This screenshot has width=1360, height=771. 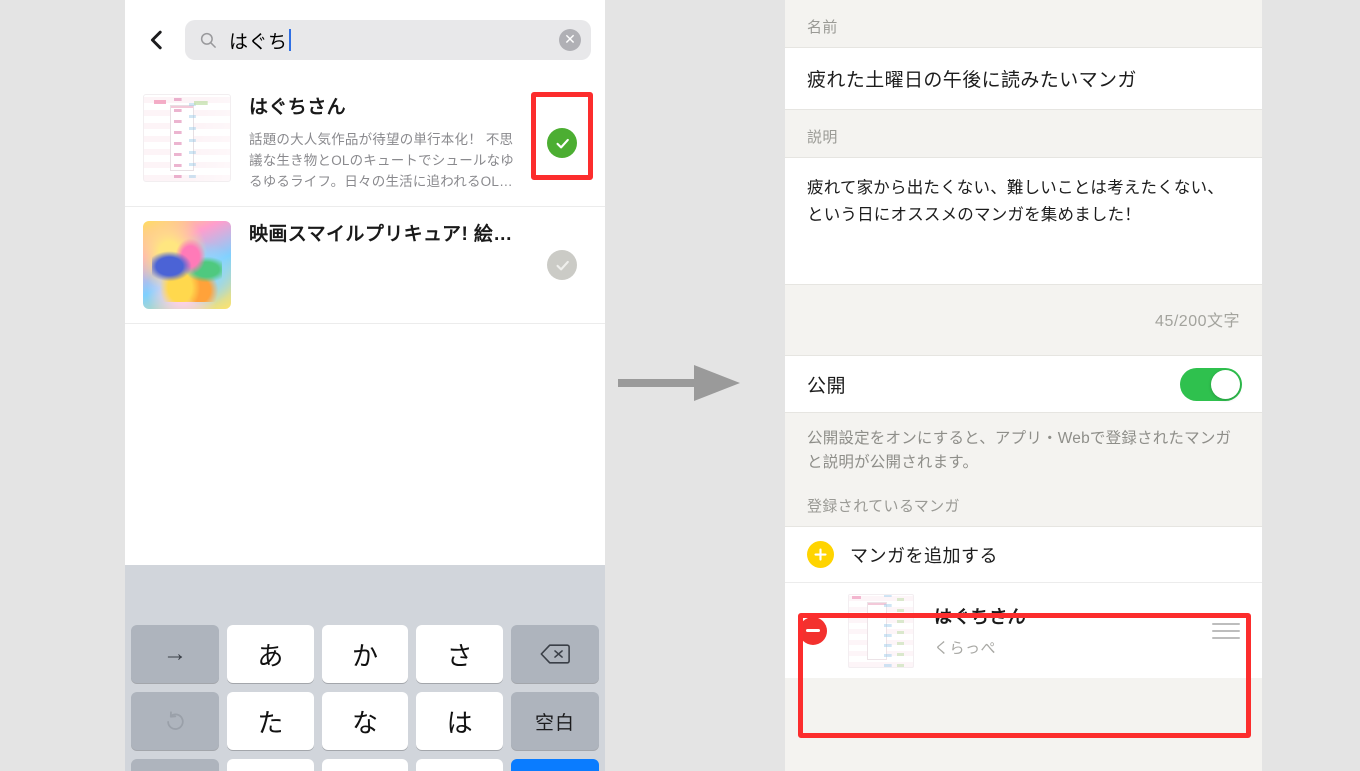 What do you see at coordinates (980, 617) in the screenshot?
I see `registered-manga-title: はぐちさん` at bounding box center [980, 617].